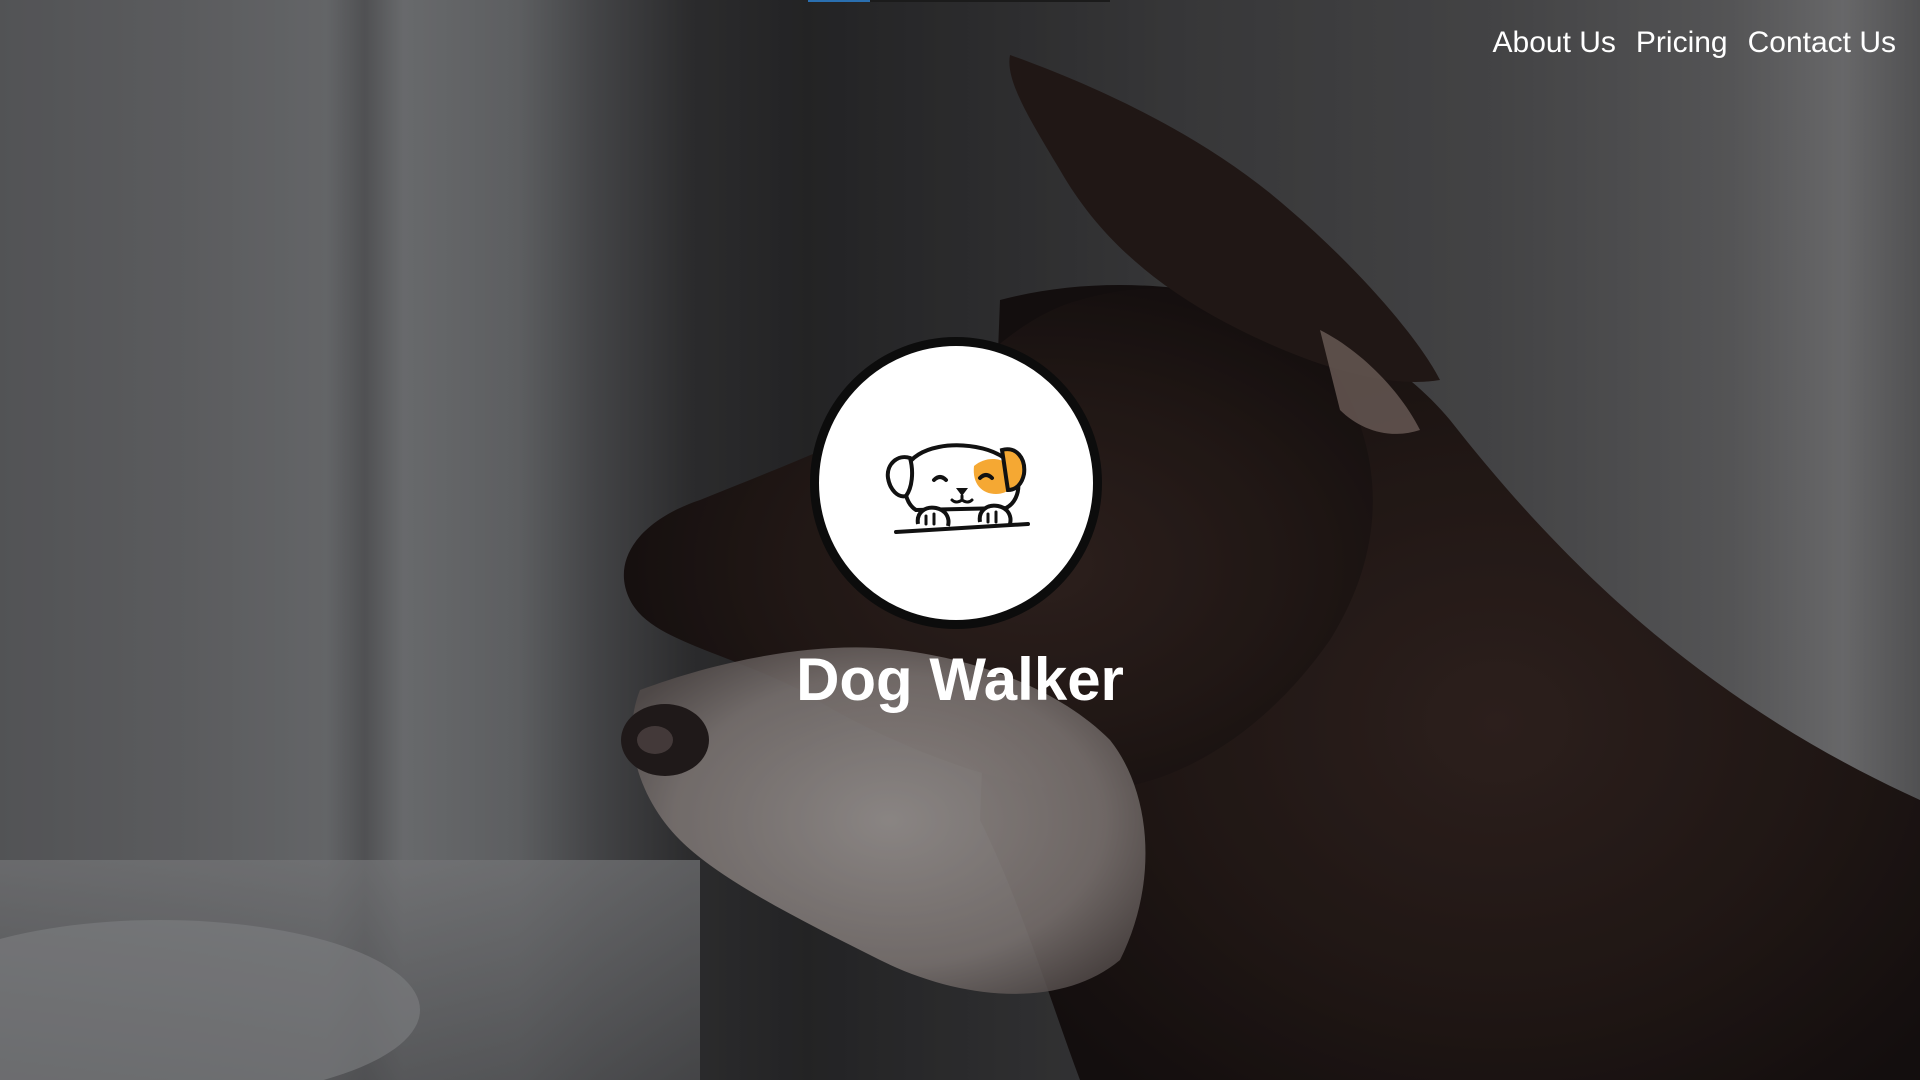 The image size is (1920, 1080). What do you see at coordinates (957, 488) in the screenshot?
I see `cartoon-dog-peeking-icon` at bounding box center [957, 488].